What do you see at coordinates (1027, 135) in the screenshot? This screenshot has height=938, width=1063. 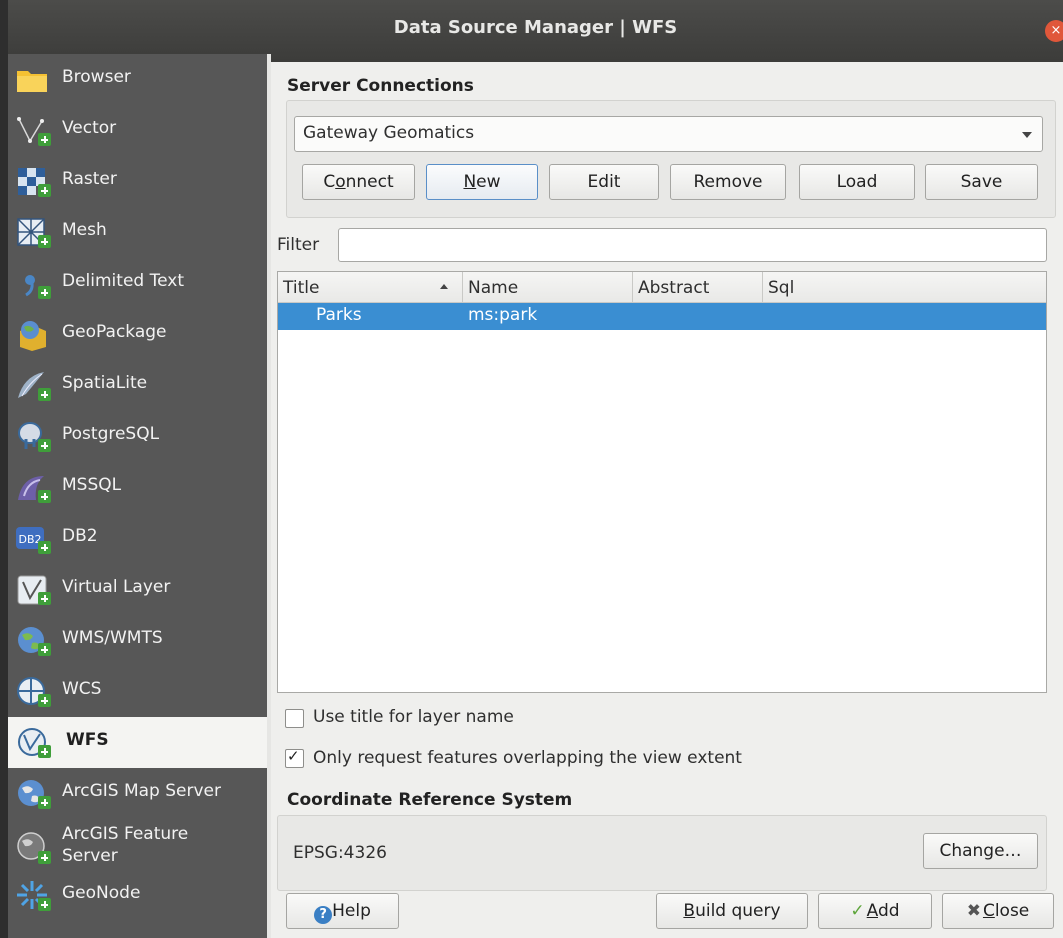 I see `chevron-down-icon` at bounding box center [1027, 135].